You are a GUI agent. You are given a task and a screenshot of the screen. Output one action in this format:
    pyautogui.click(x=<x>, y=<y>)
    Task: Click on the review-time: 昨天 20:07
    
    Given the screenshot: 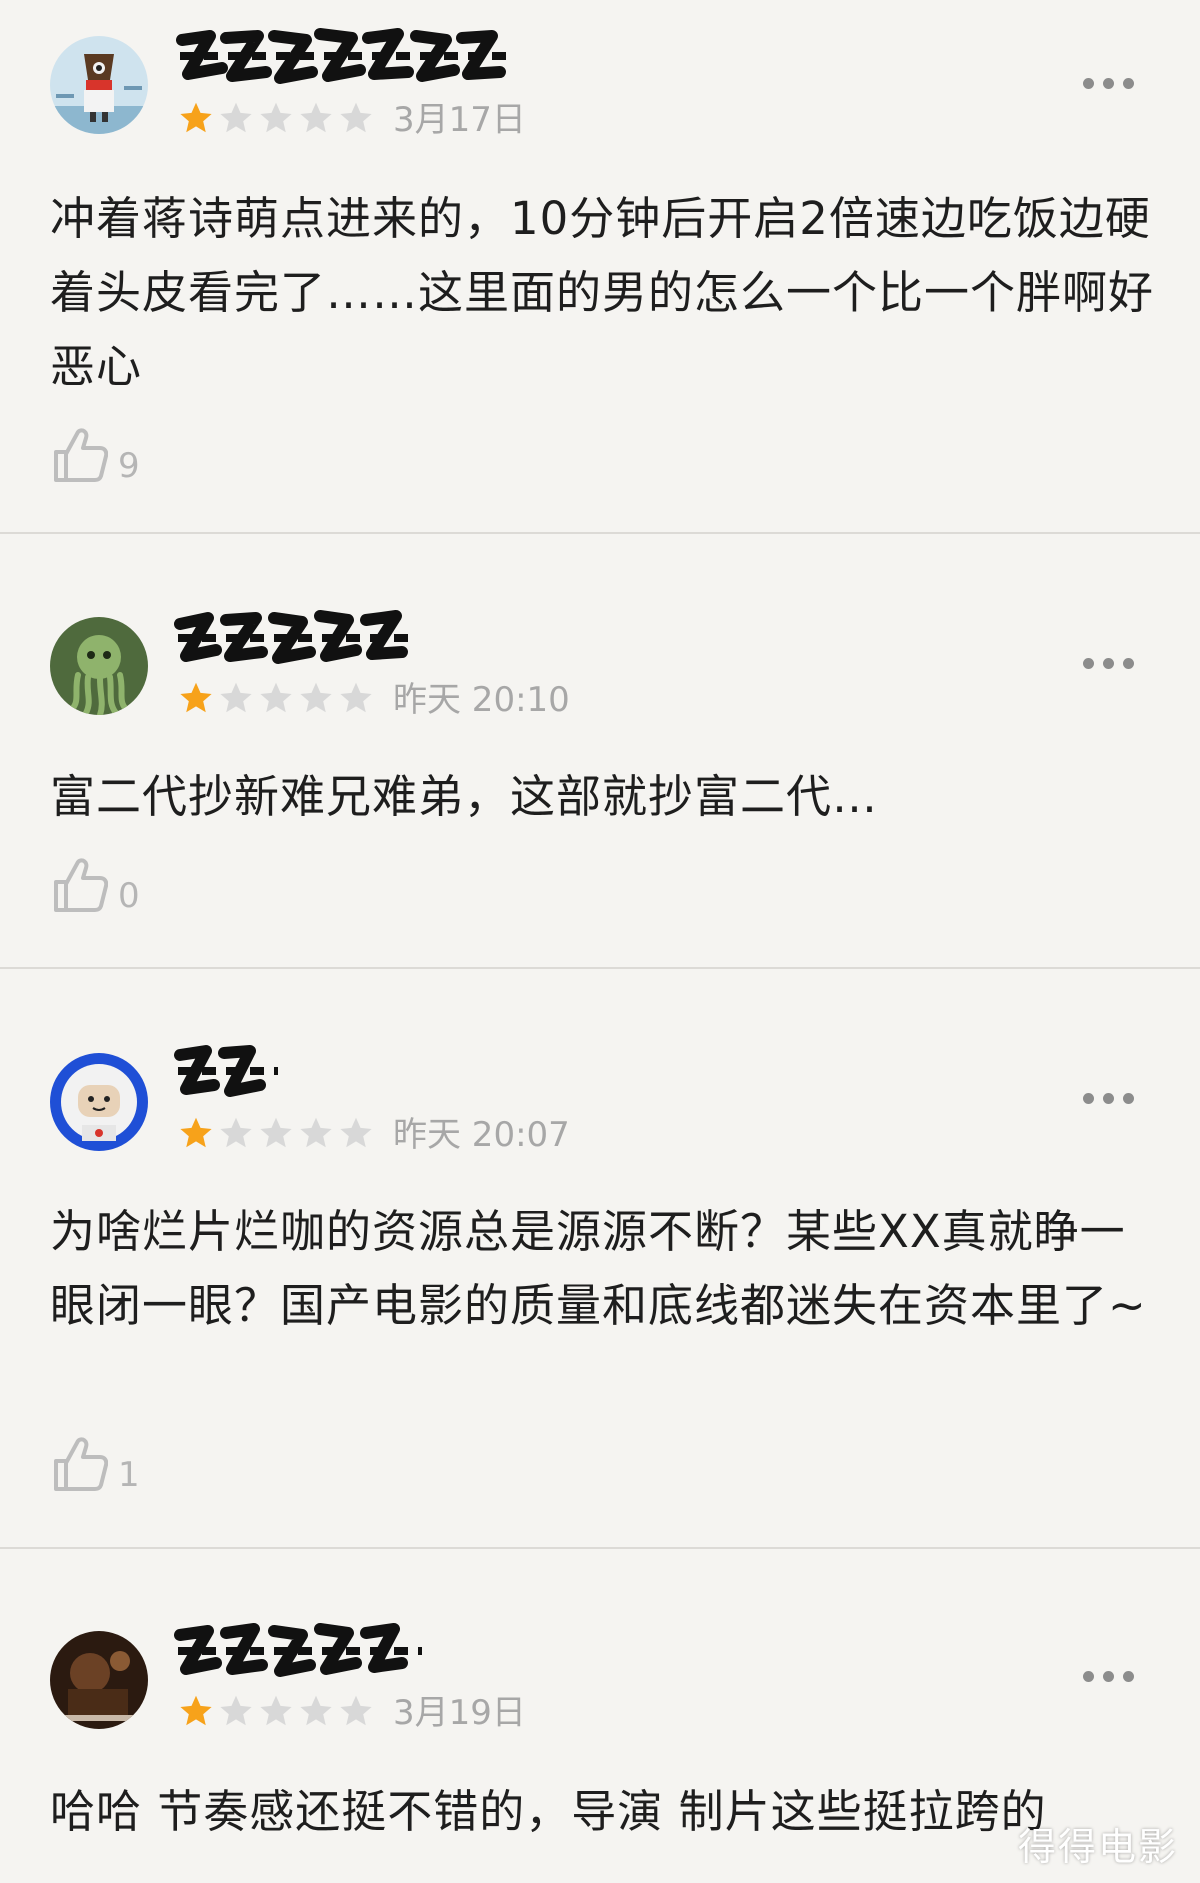 What is the action you would take?
    pyautogui.click(x=481, y=1135)
    